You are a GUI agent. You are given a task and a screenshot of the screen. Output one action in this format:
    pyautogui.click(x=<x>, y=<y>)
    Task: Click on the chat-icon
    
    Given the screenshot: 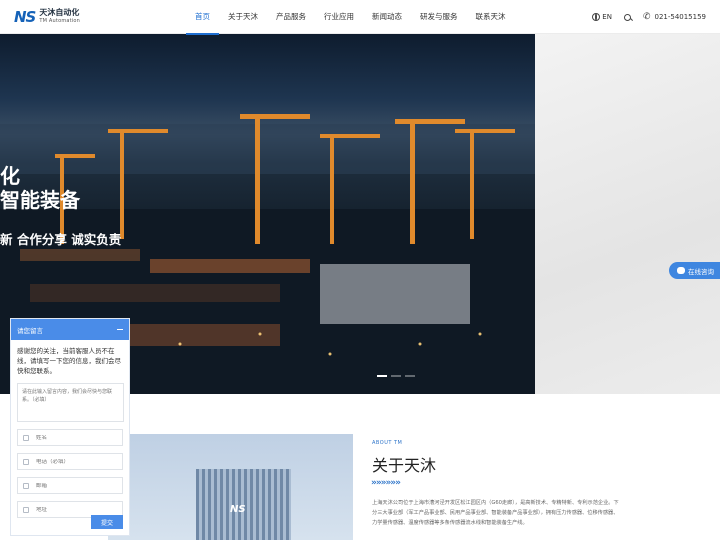 What is the action you would take?
    pyautogui.click(x=681, y=270)
    